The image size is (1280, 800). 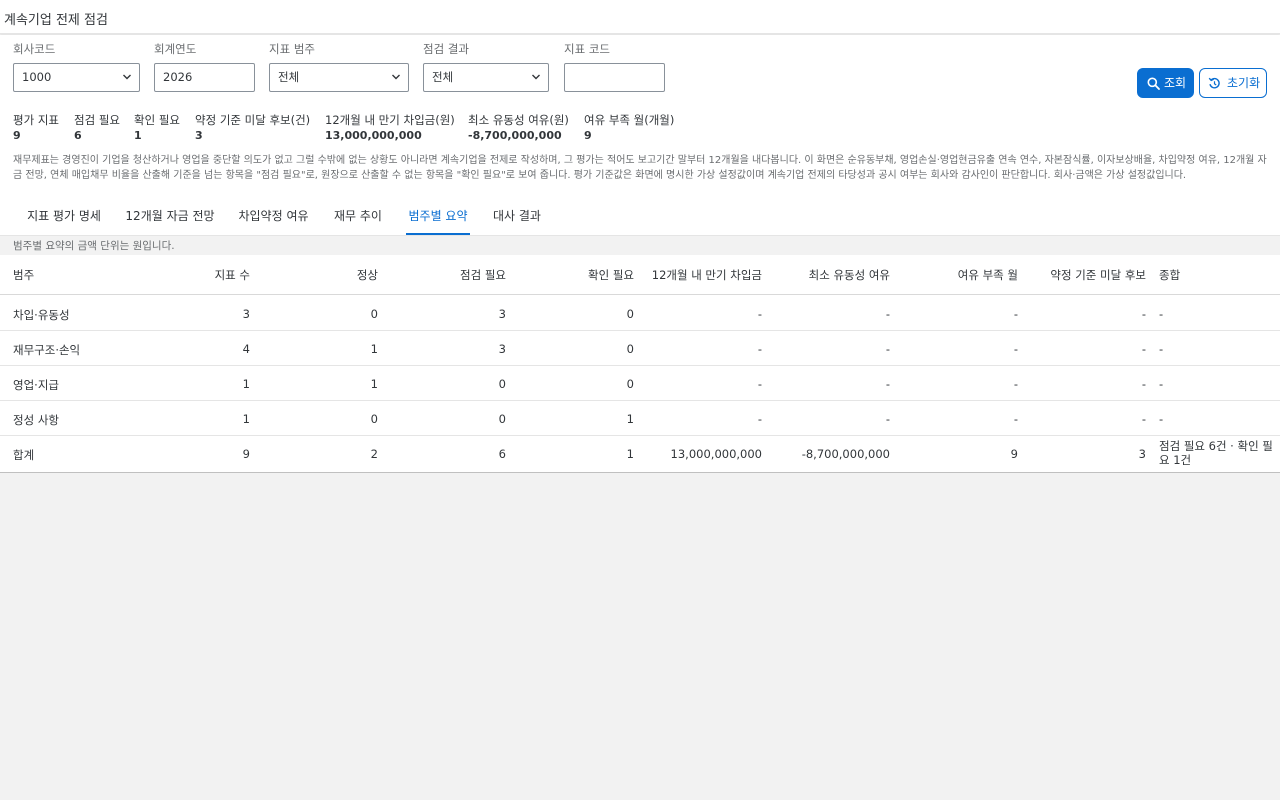 What do you see at coordinates (502, 314) in the screenshot?
I see `cell-check-needed: 3` at bounding box center [502, 314].